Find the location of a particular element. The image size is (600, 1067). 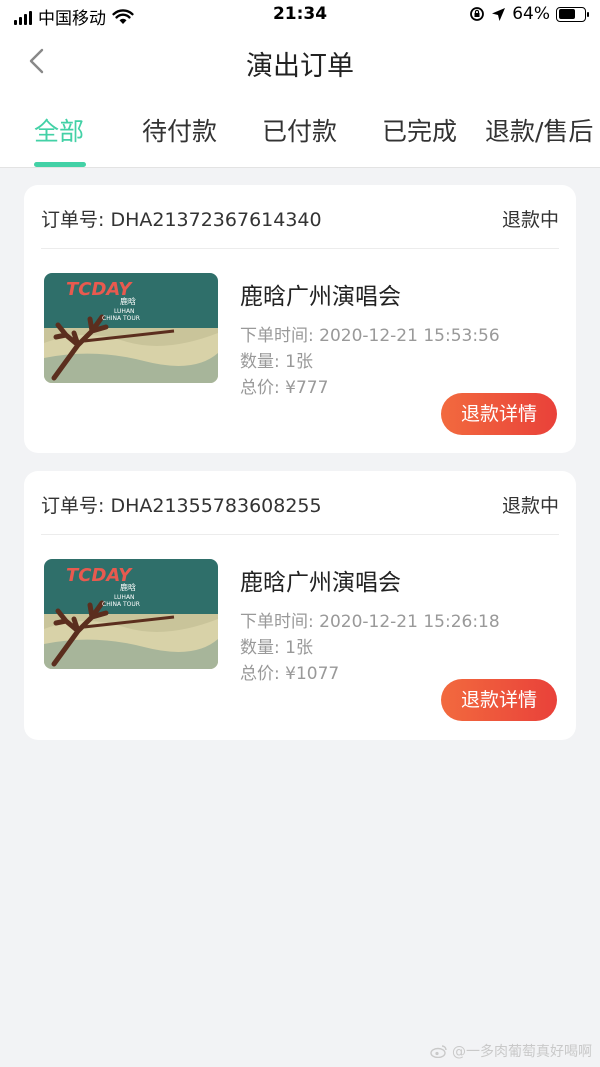

location-icon is located at coordinates (499, 14).